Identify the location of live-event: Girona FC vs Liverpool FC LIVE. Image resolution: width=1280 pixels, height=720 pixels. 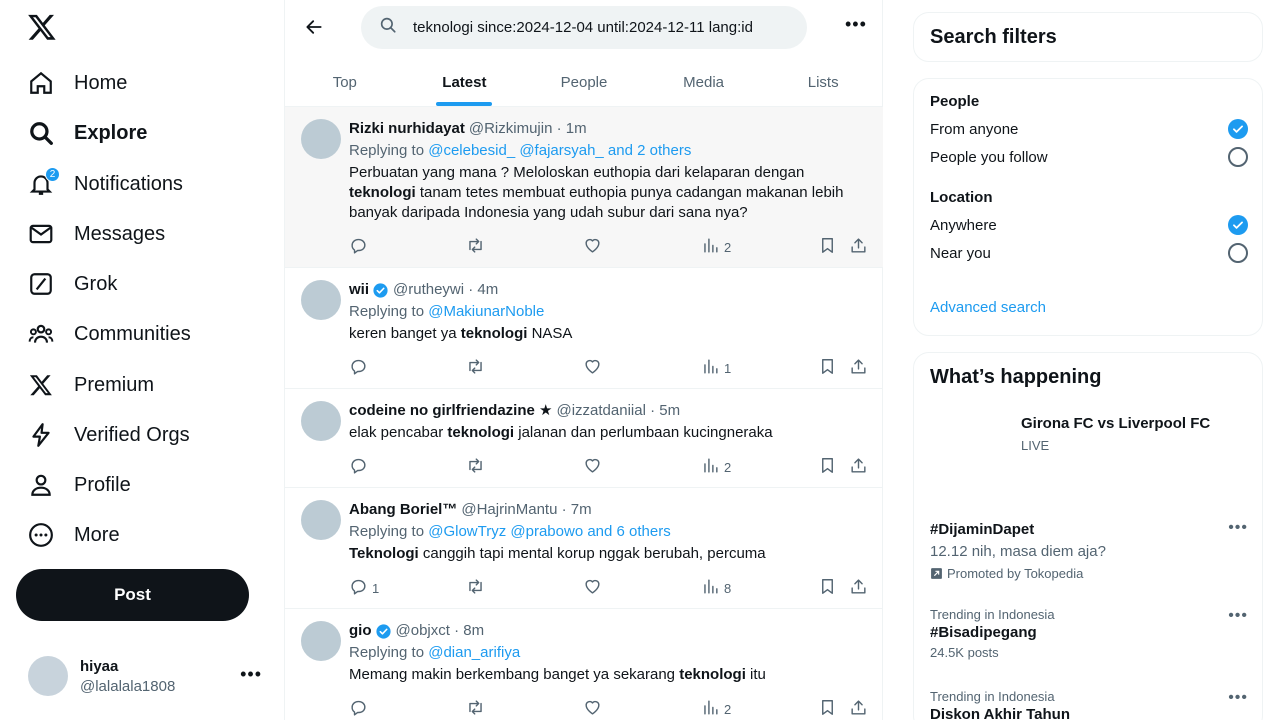
(1089, 460).